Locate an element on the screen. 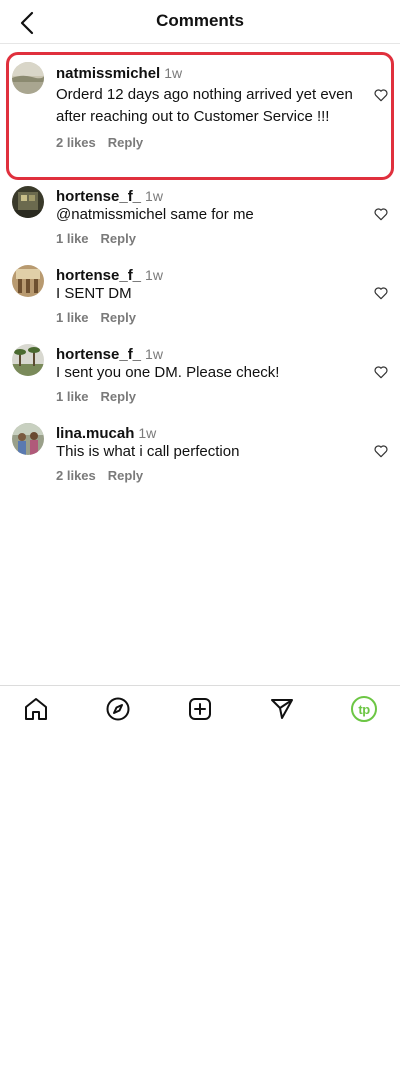 The width and height of the screenshot is (400, 1080). profile-avatar: tp is located at coordinates (364, 709).